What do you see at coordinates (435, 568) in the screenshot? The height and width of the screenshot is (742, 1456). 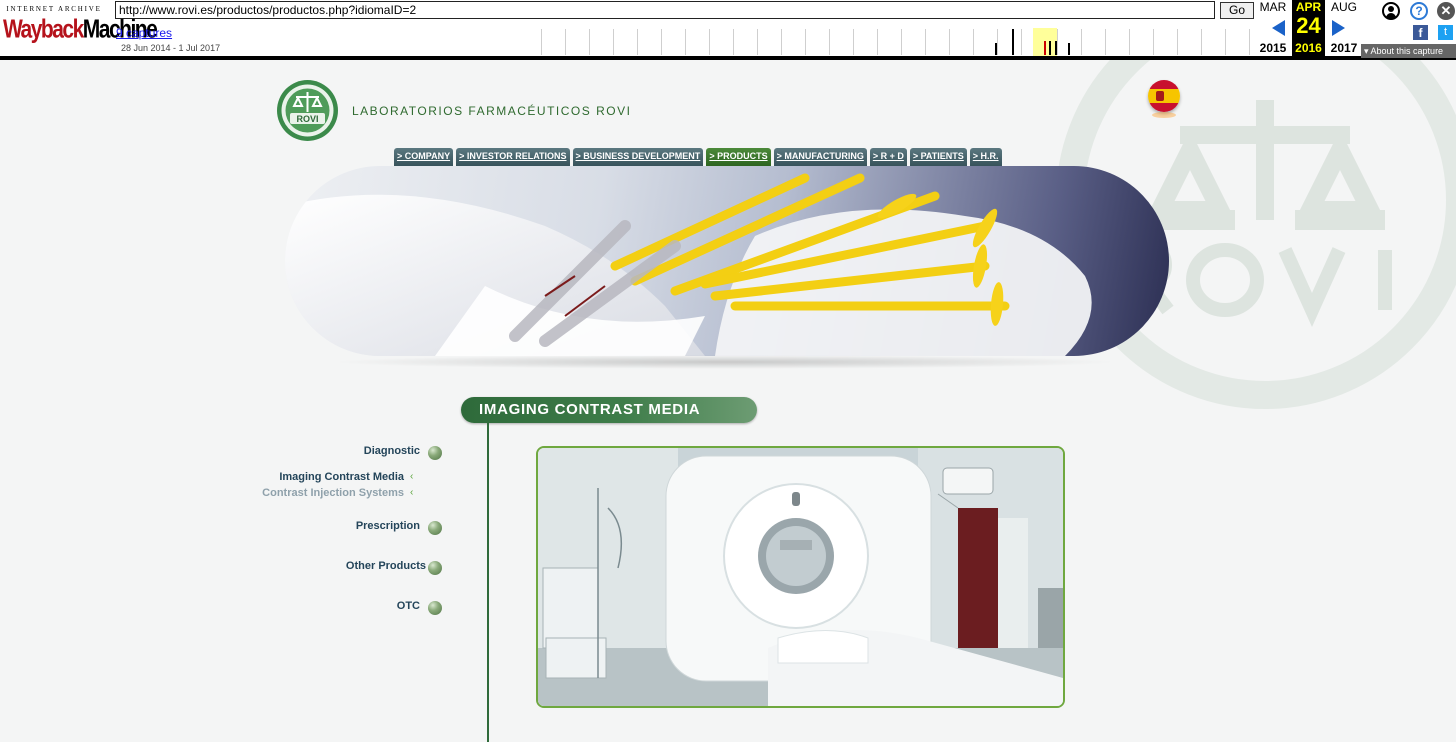 I see `other-products-bullet-icon` at bounding box center [435, 568].